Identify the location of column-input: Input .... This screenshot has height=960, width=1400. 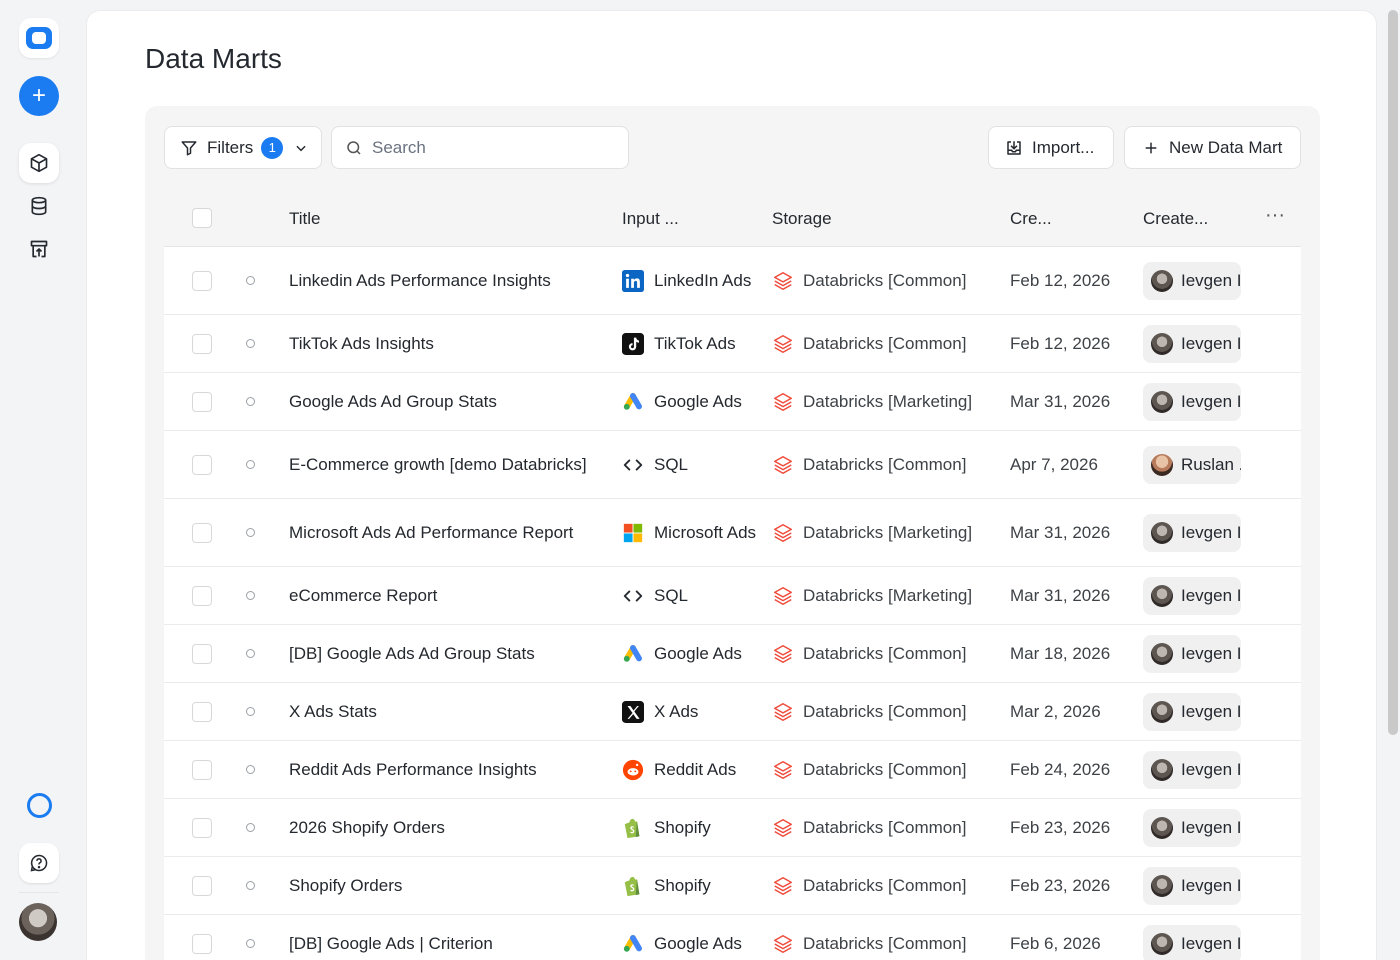
(650, 219).